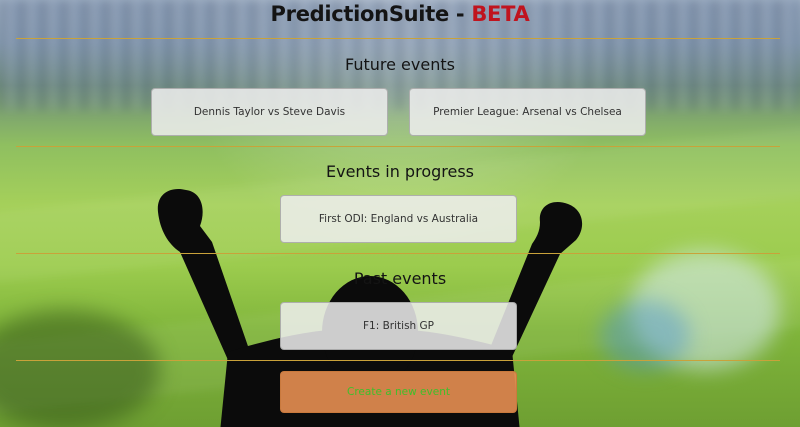 The height and width of the screenshot is (427, 800). What do you see at coordinates (527, 112) in the screenshot?
I see `event-card-future-2: Premier League: Arsenal vs Chelsea` at bounding box center [527, 112].